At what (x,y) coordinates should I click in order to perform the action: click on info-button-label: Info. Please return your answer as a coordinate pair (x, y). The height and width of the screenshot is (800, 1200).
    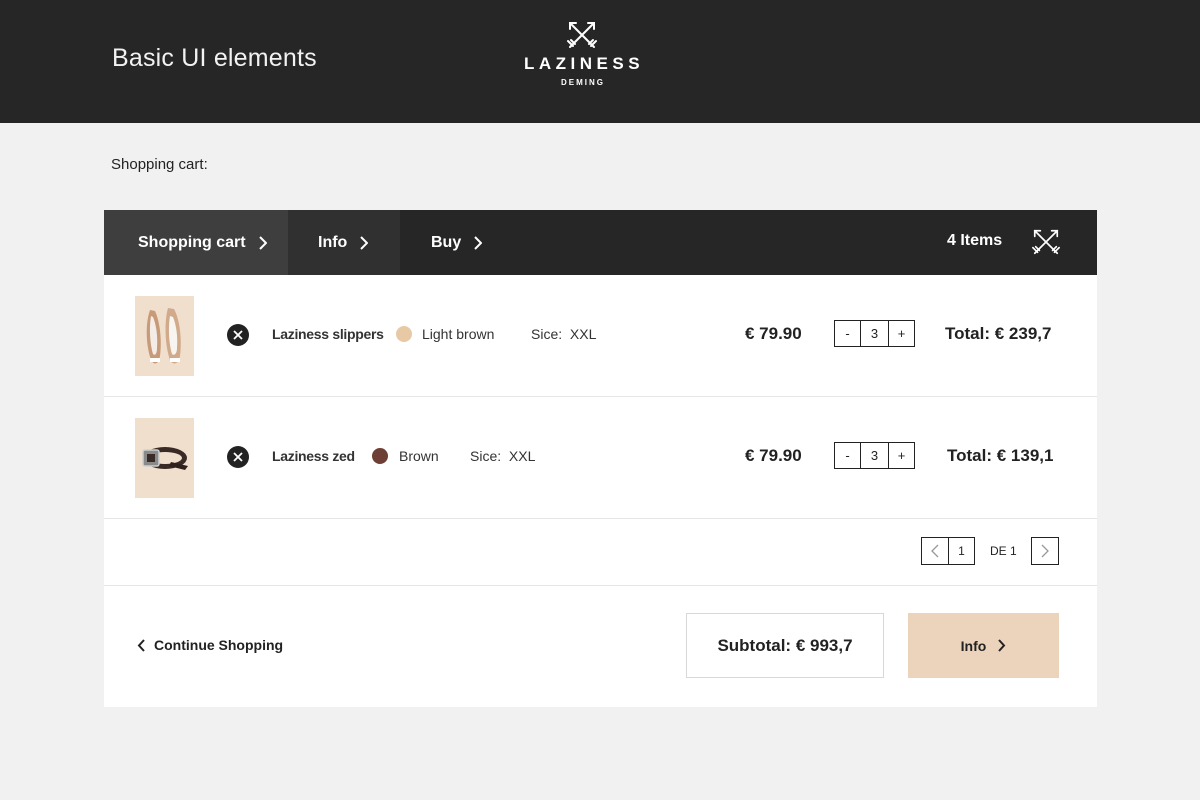
    Looking at the image, I should click on (973, 645).